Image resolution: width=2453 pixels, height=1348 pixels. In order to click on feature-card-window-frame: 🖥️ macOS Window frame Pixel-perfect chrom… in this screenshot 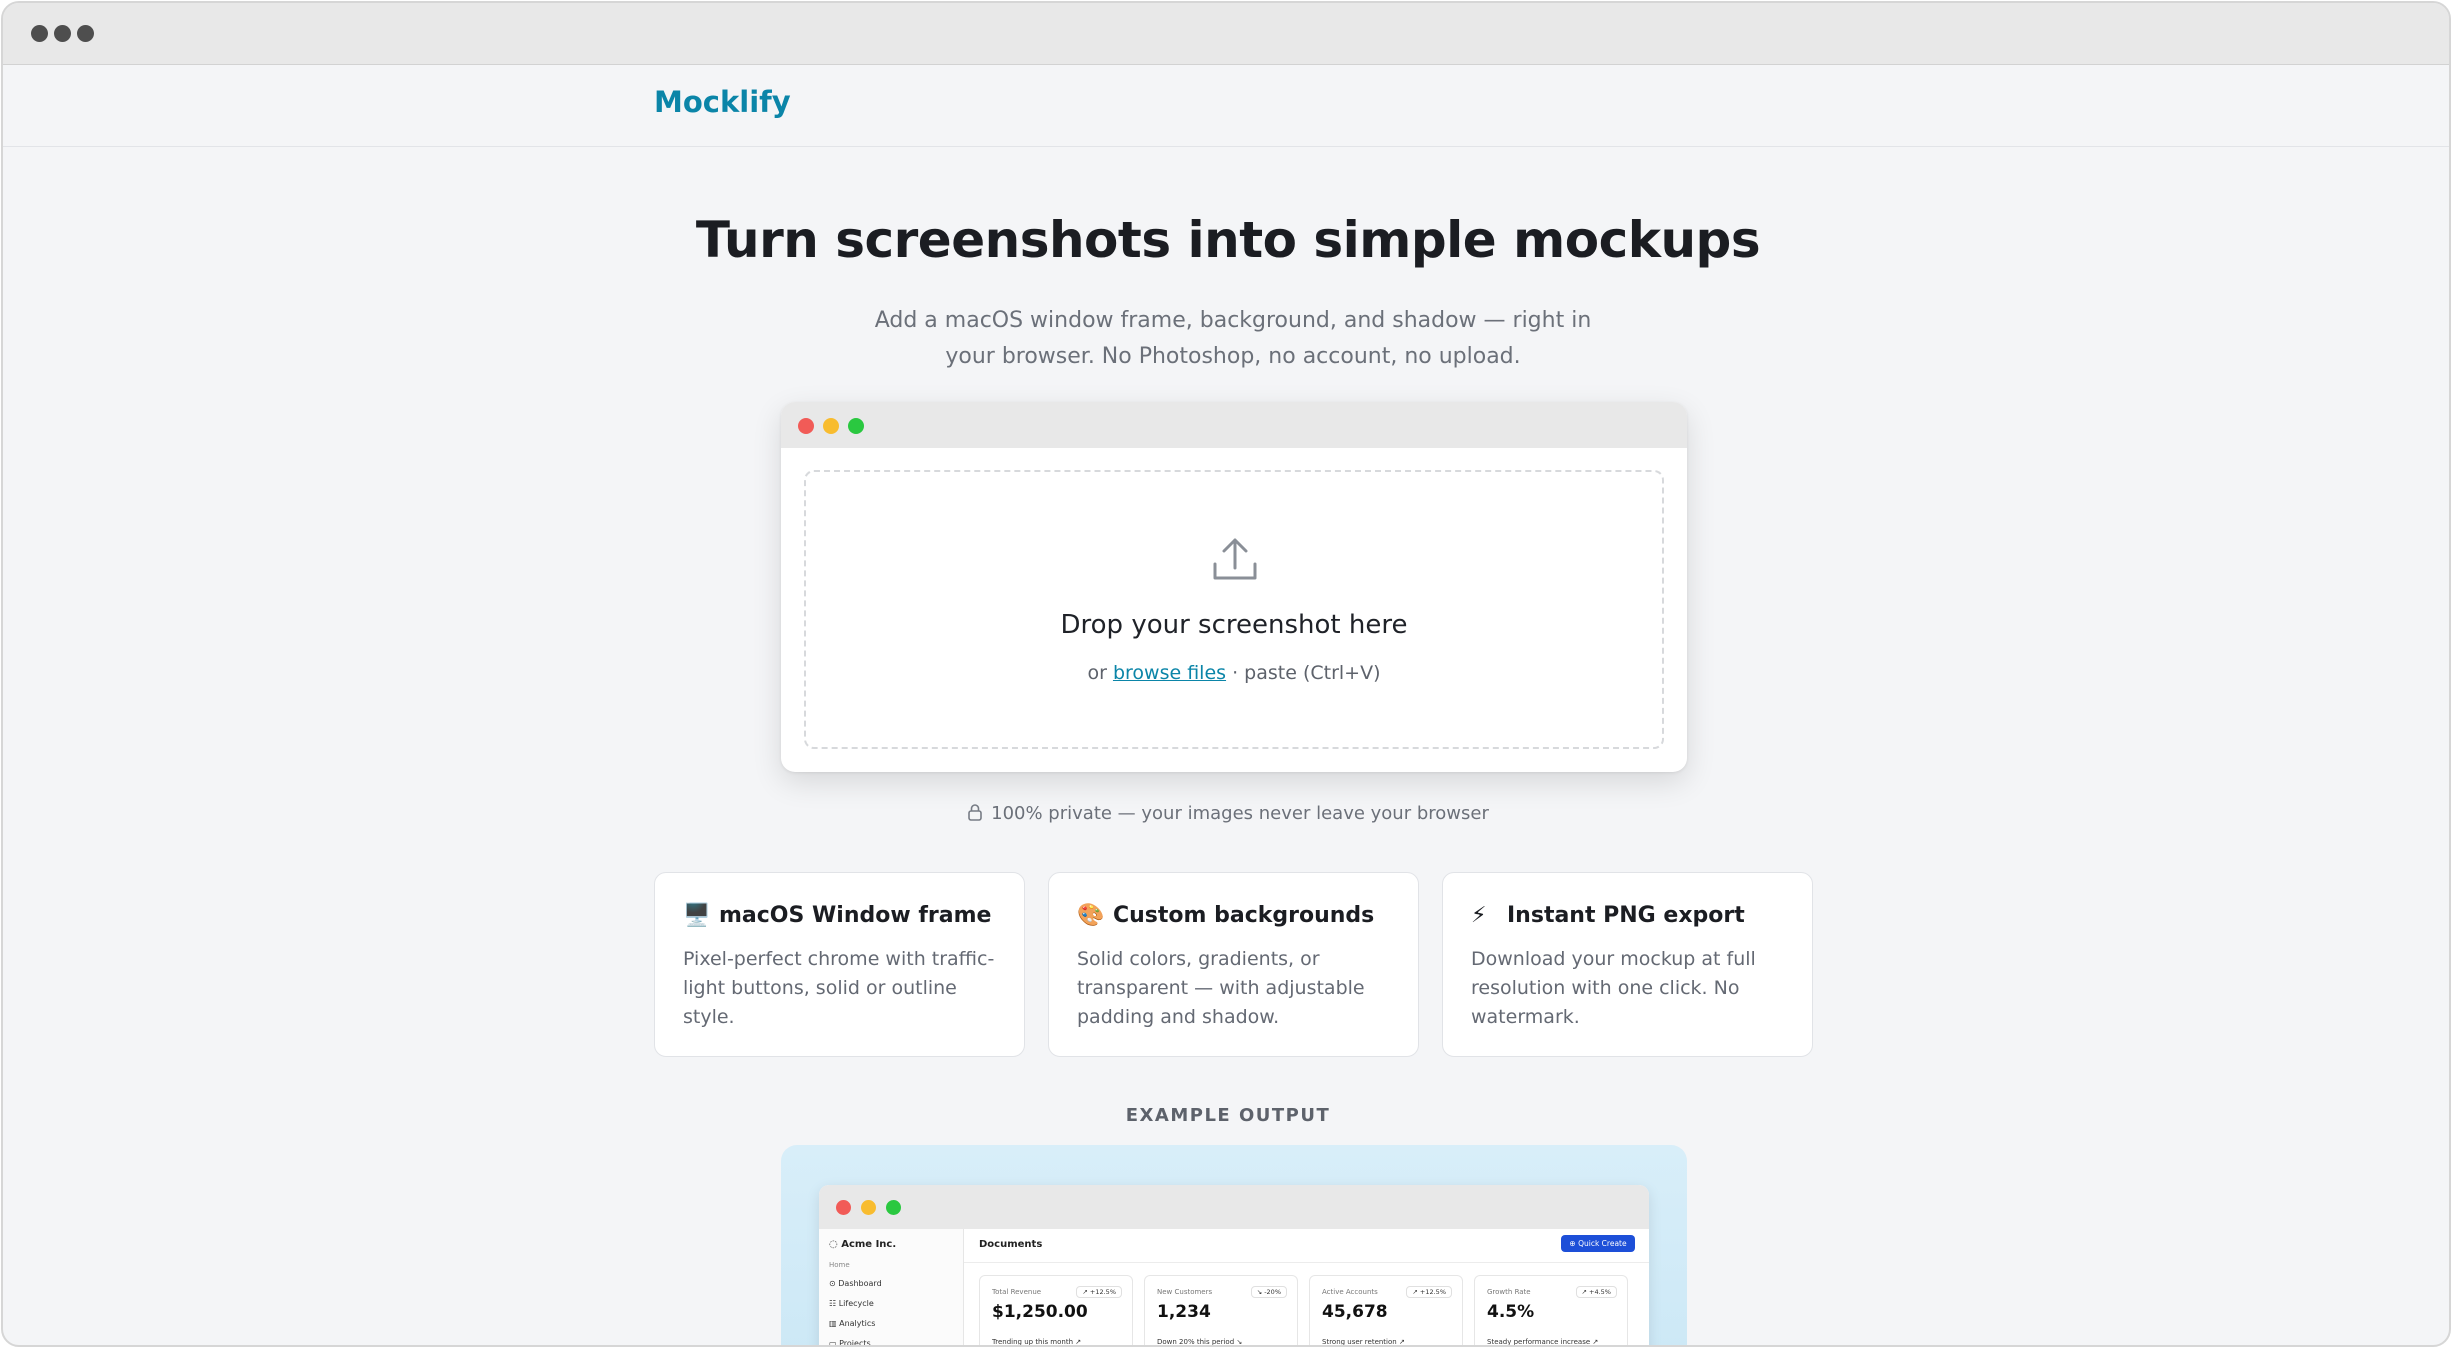, I will do `click(839, 964)`.